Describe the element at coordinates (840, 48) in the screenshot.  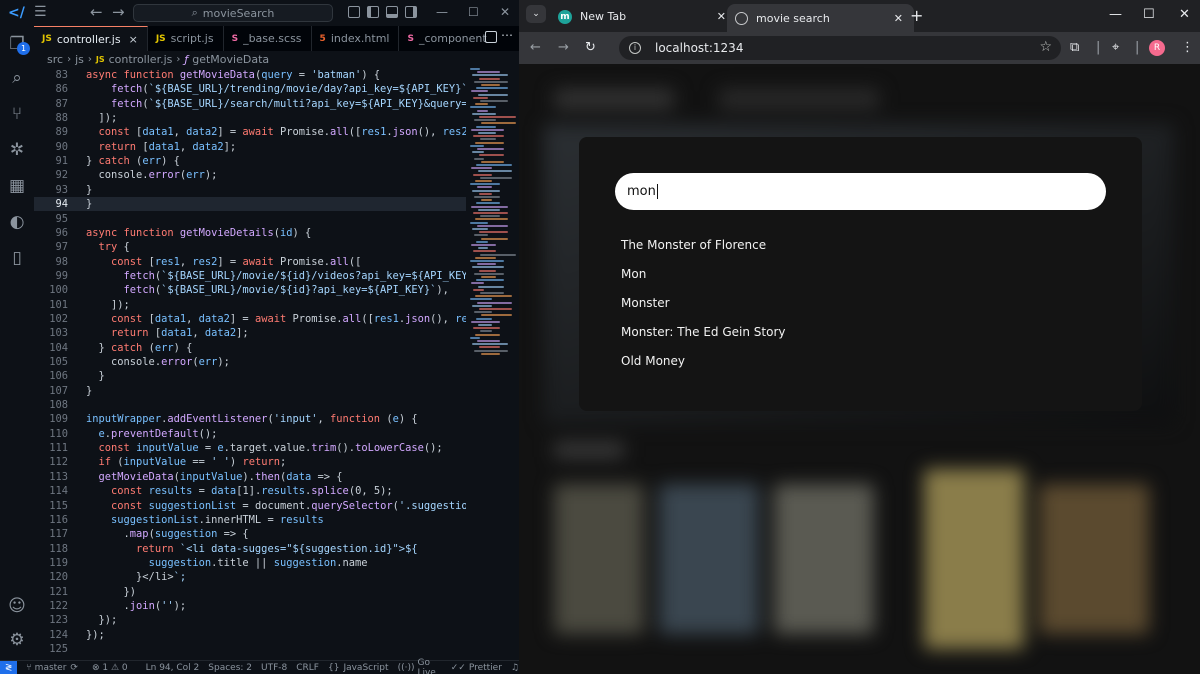
I see `address-bar: i localhost:1234 ☆` at that location.